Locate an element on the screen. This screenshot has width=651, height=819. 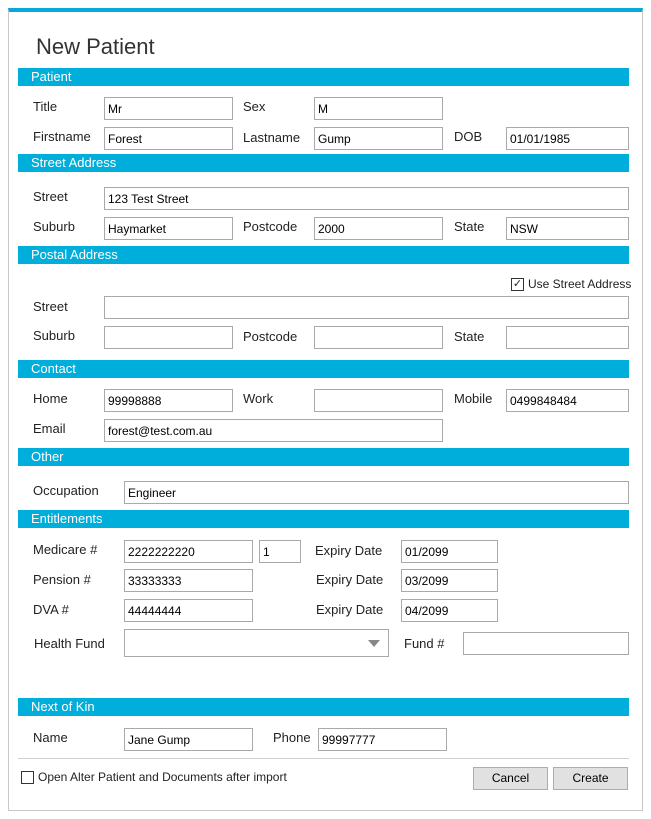
title-label: Title is located at coordinates (45, 106).